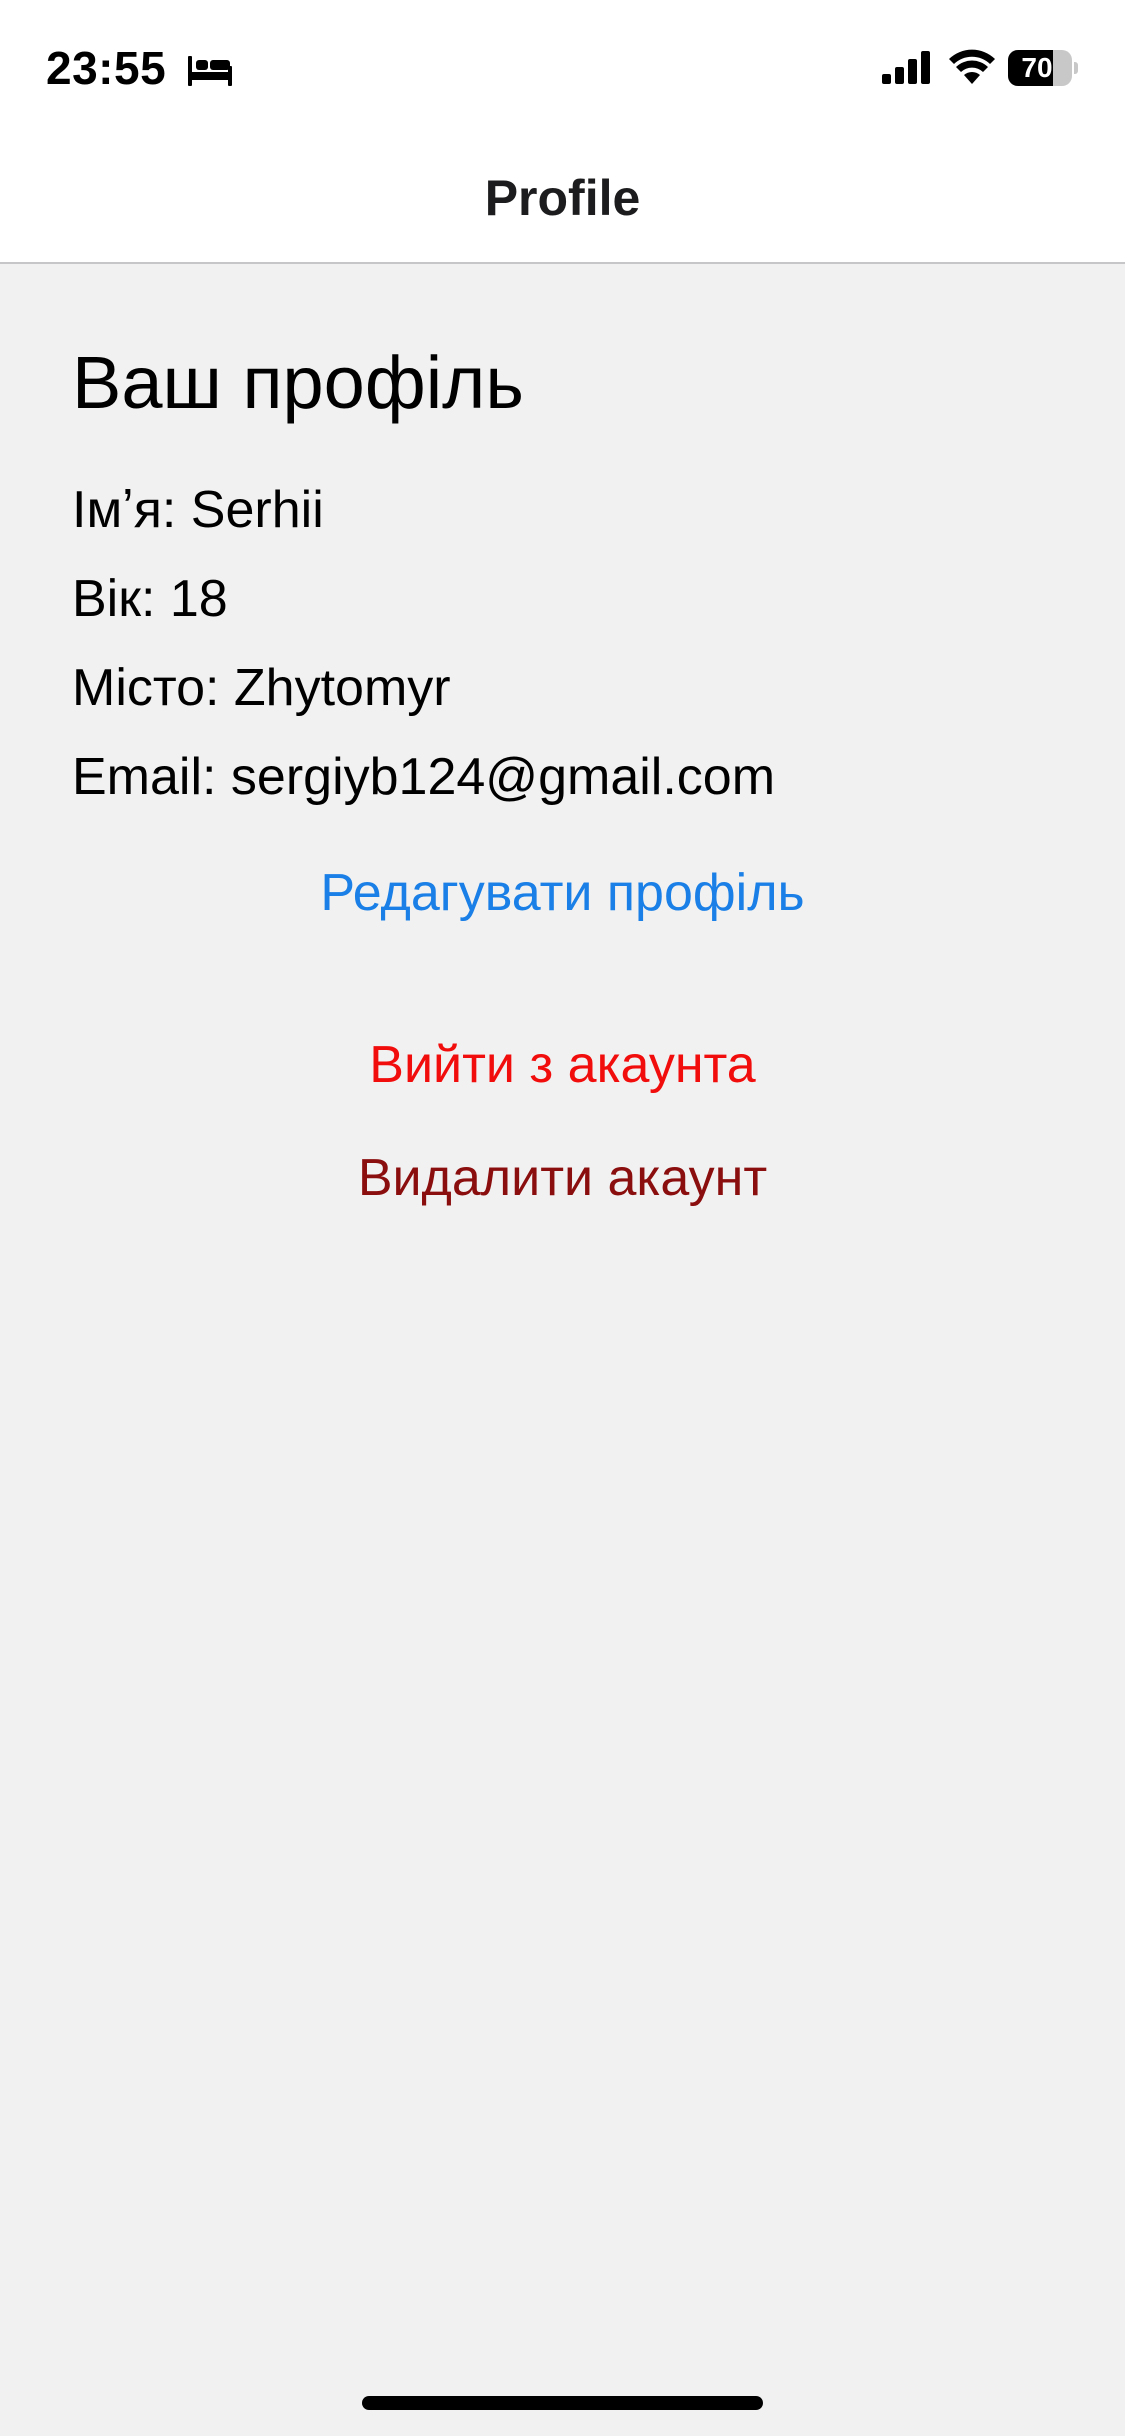 The height and width of the screenshot is (2436, 1125). What do you see at coordinates (906, 67) in the screenshot?
I see `cellular-signal-icon` at bounding box center [906, 67].